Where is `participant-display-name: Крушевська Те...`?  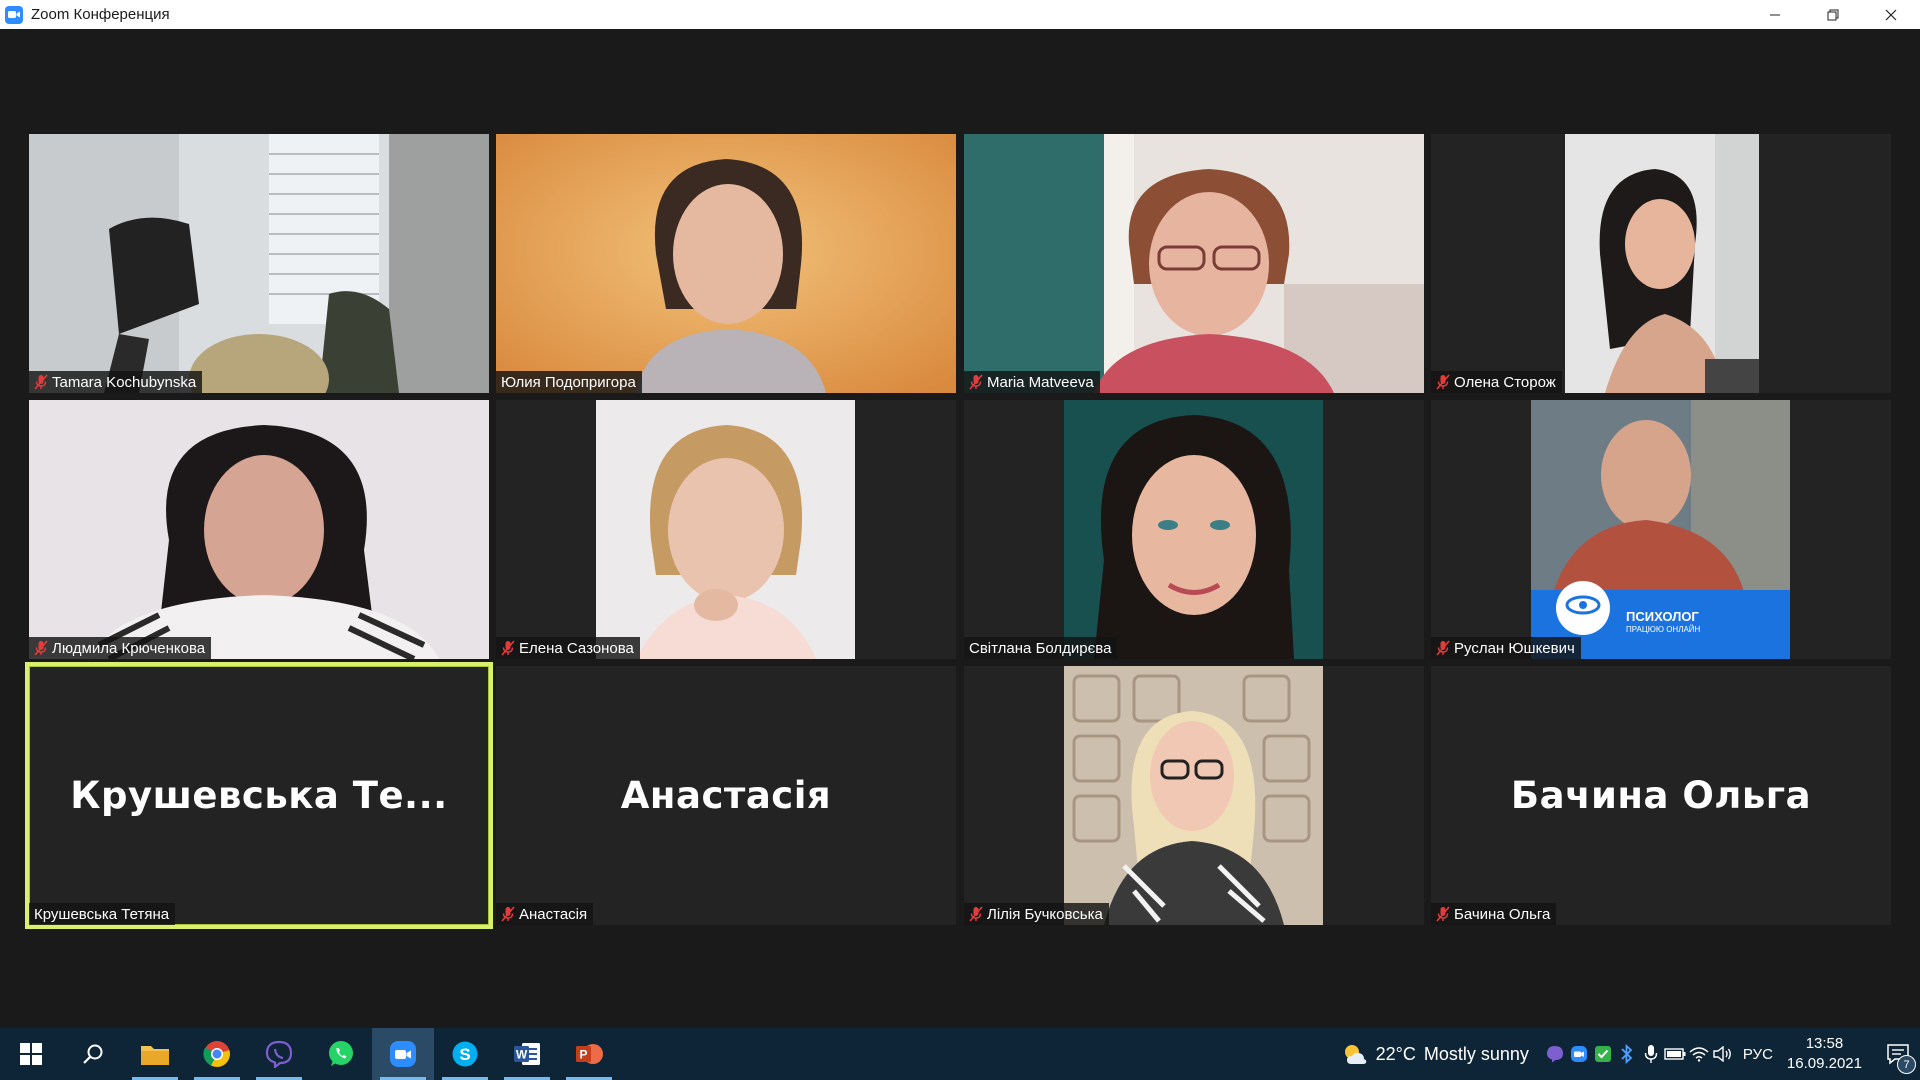
participant-display-name: Крушевська Те... is located at coordinates (259, 795).